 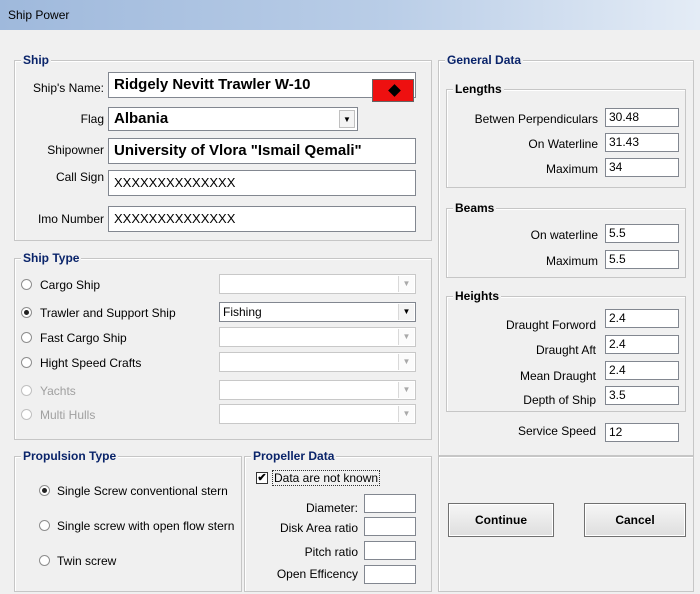 What do you see at coordinates (75, 150) in the screenshot?
I see `shipowner-label: Shipowner` at bounding box center [75, 150].